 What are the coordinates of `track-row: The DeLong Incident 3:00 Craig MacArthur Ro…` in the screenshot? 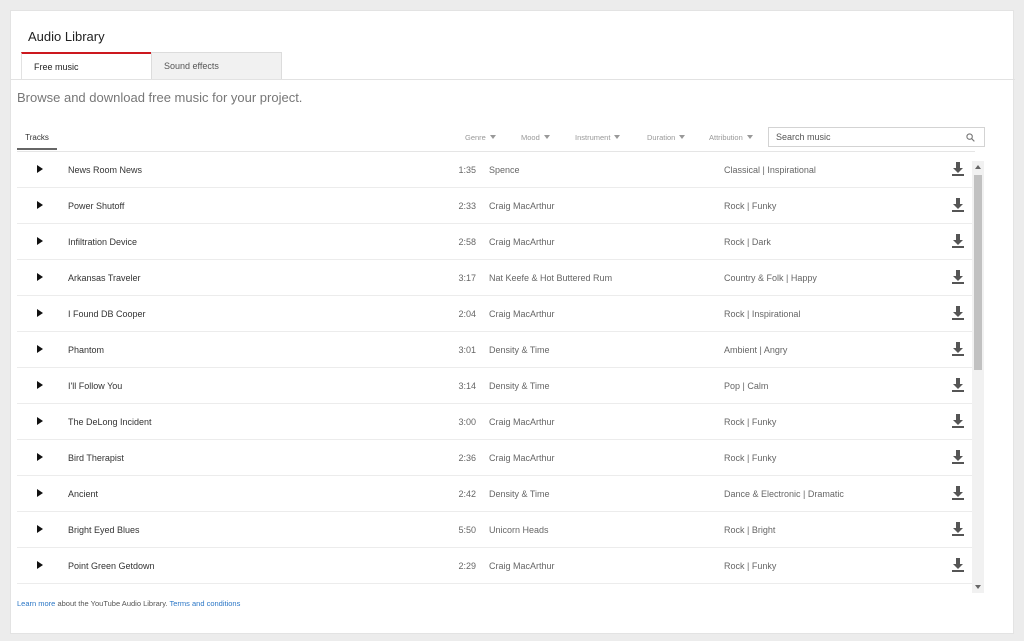 It's located at (494, 422).